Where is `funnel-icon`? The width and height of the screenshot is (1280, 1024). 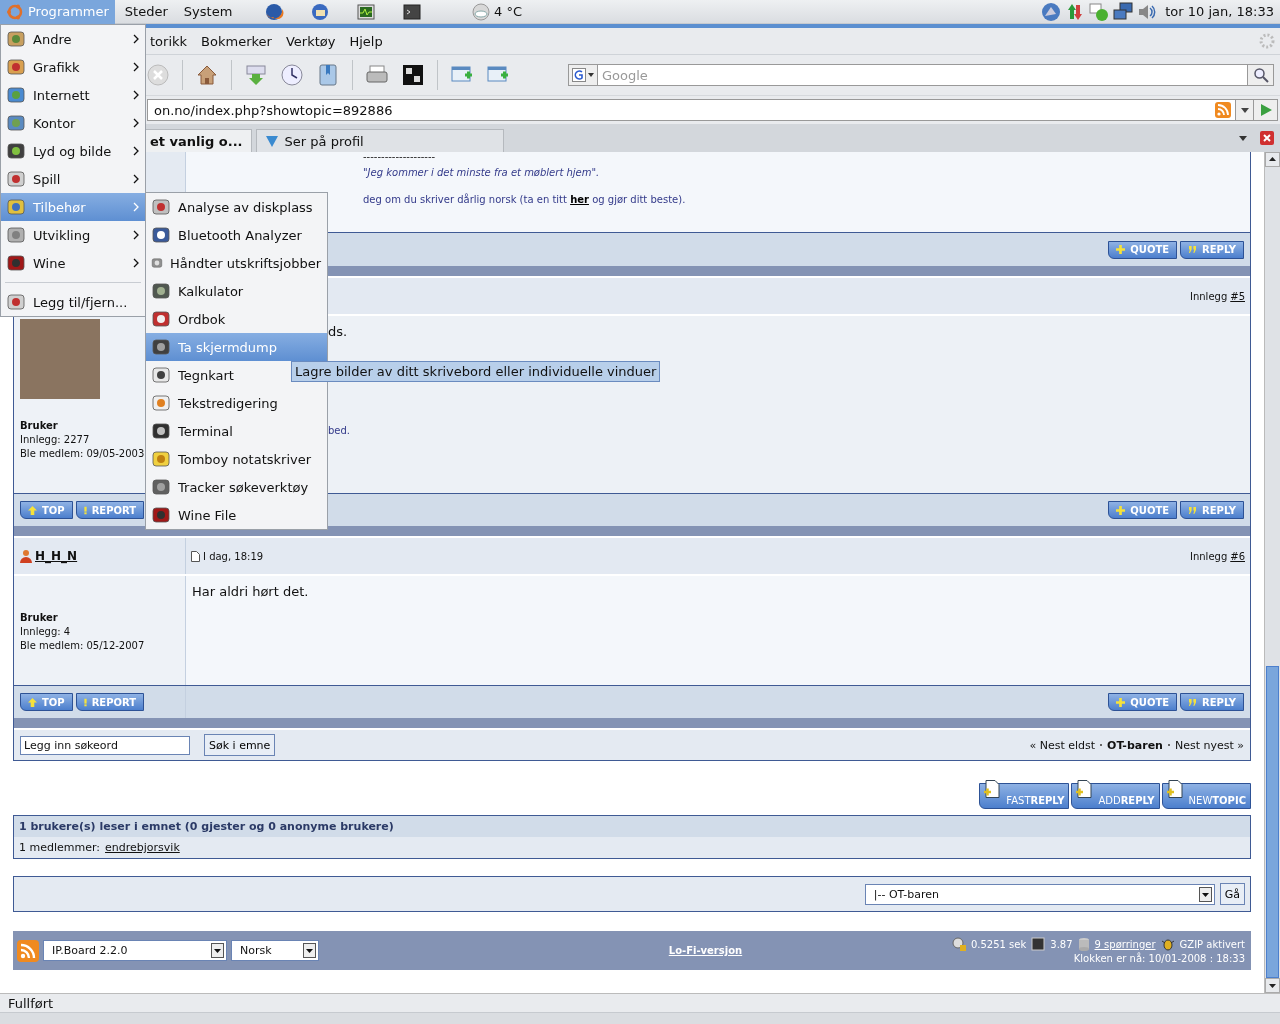 funnel-icon is located at coordinates (271, 141).